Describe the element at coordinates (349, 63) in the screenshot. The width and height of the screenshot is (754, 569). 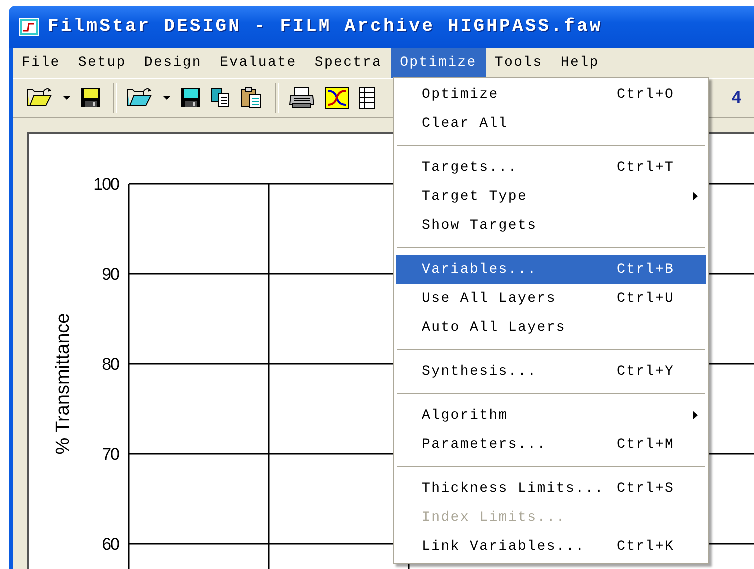
I see `menu-item: Spectra` at that location.